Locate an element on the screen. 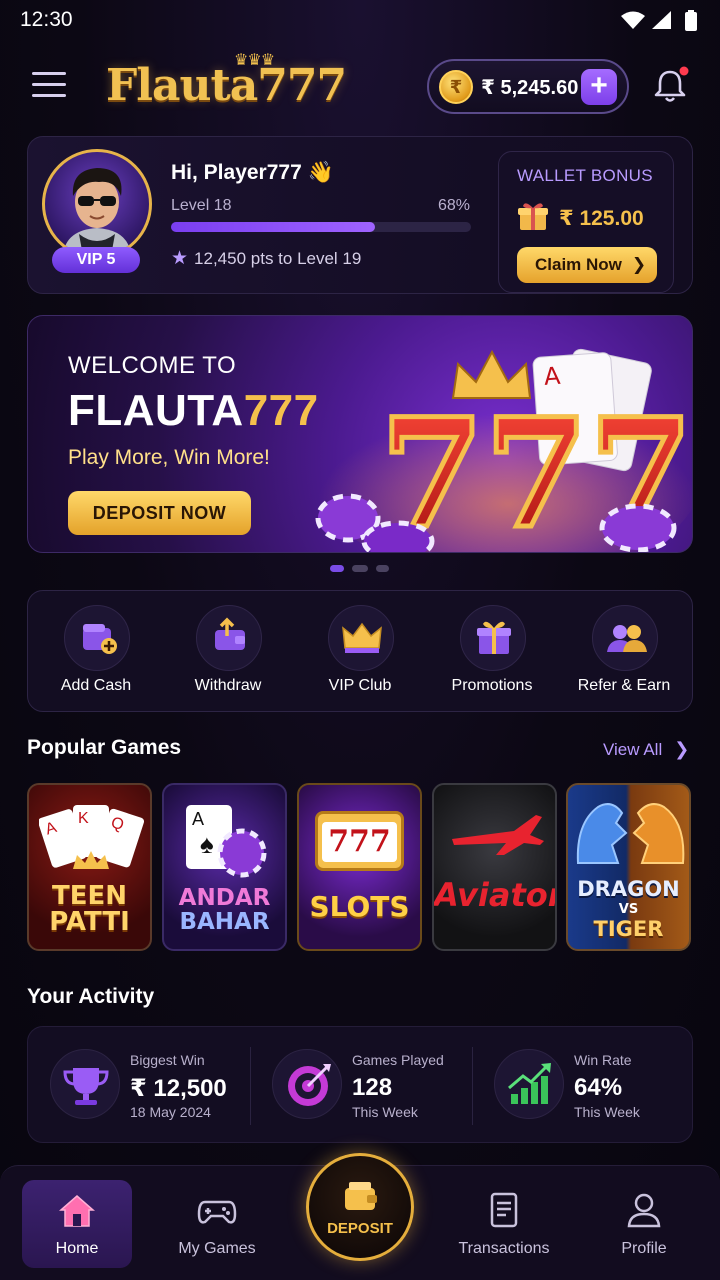 The width and height of the screenshot is (720, 1280). wifi-icon is located at coordinates (633, 20).